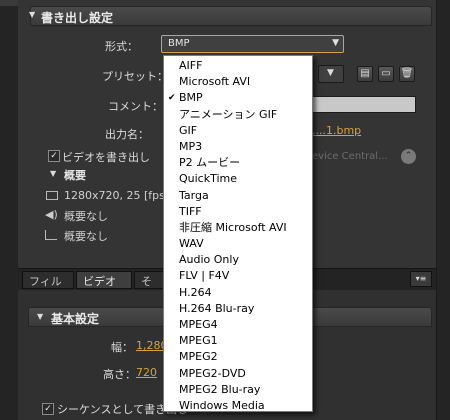 The width and height of the screenshot is (450, 420). Describe the element at coordinates (122, 347) in the screenshot. I see `width-label: 幅：` at that location.